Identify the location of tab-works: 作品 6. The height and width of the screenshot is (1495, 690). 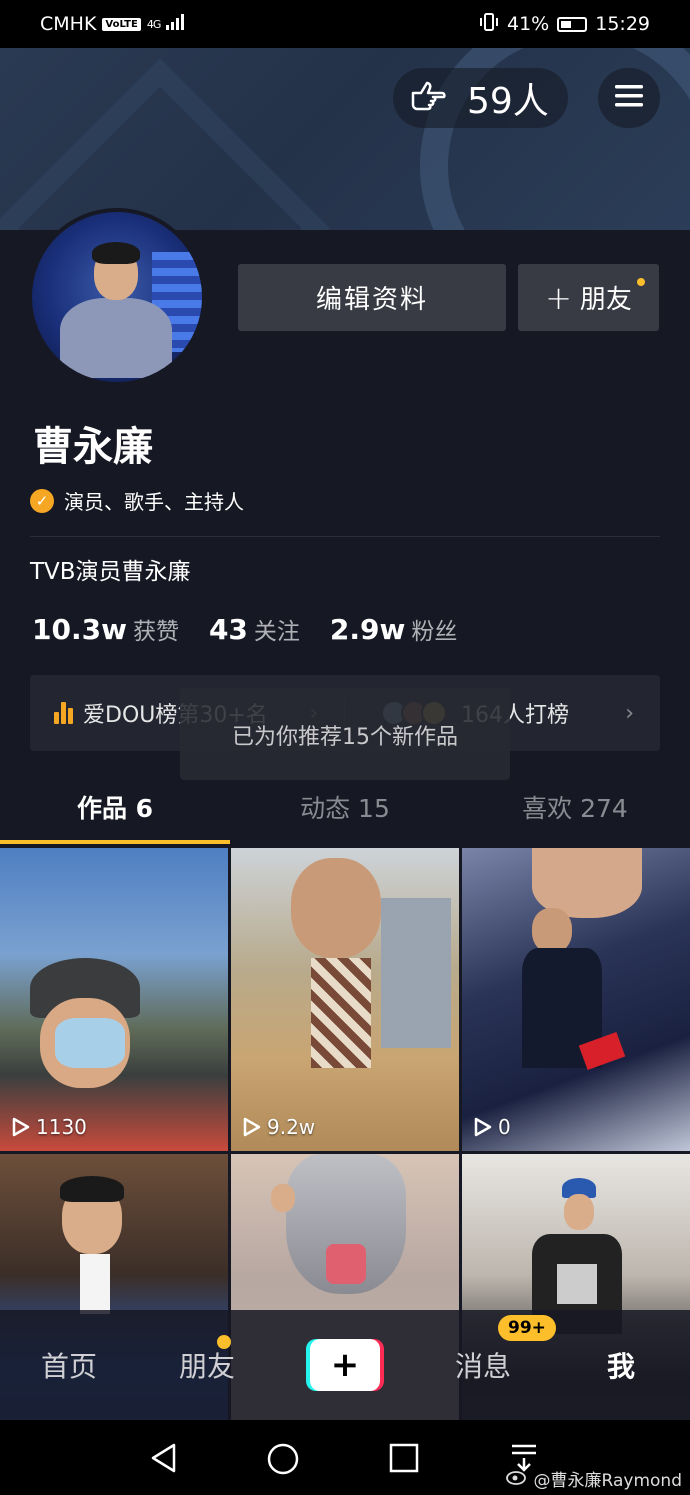
(115, 807).